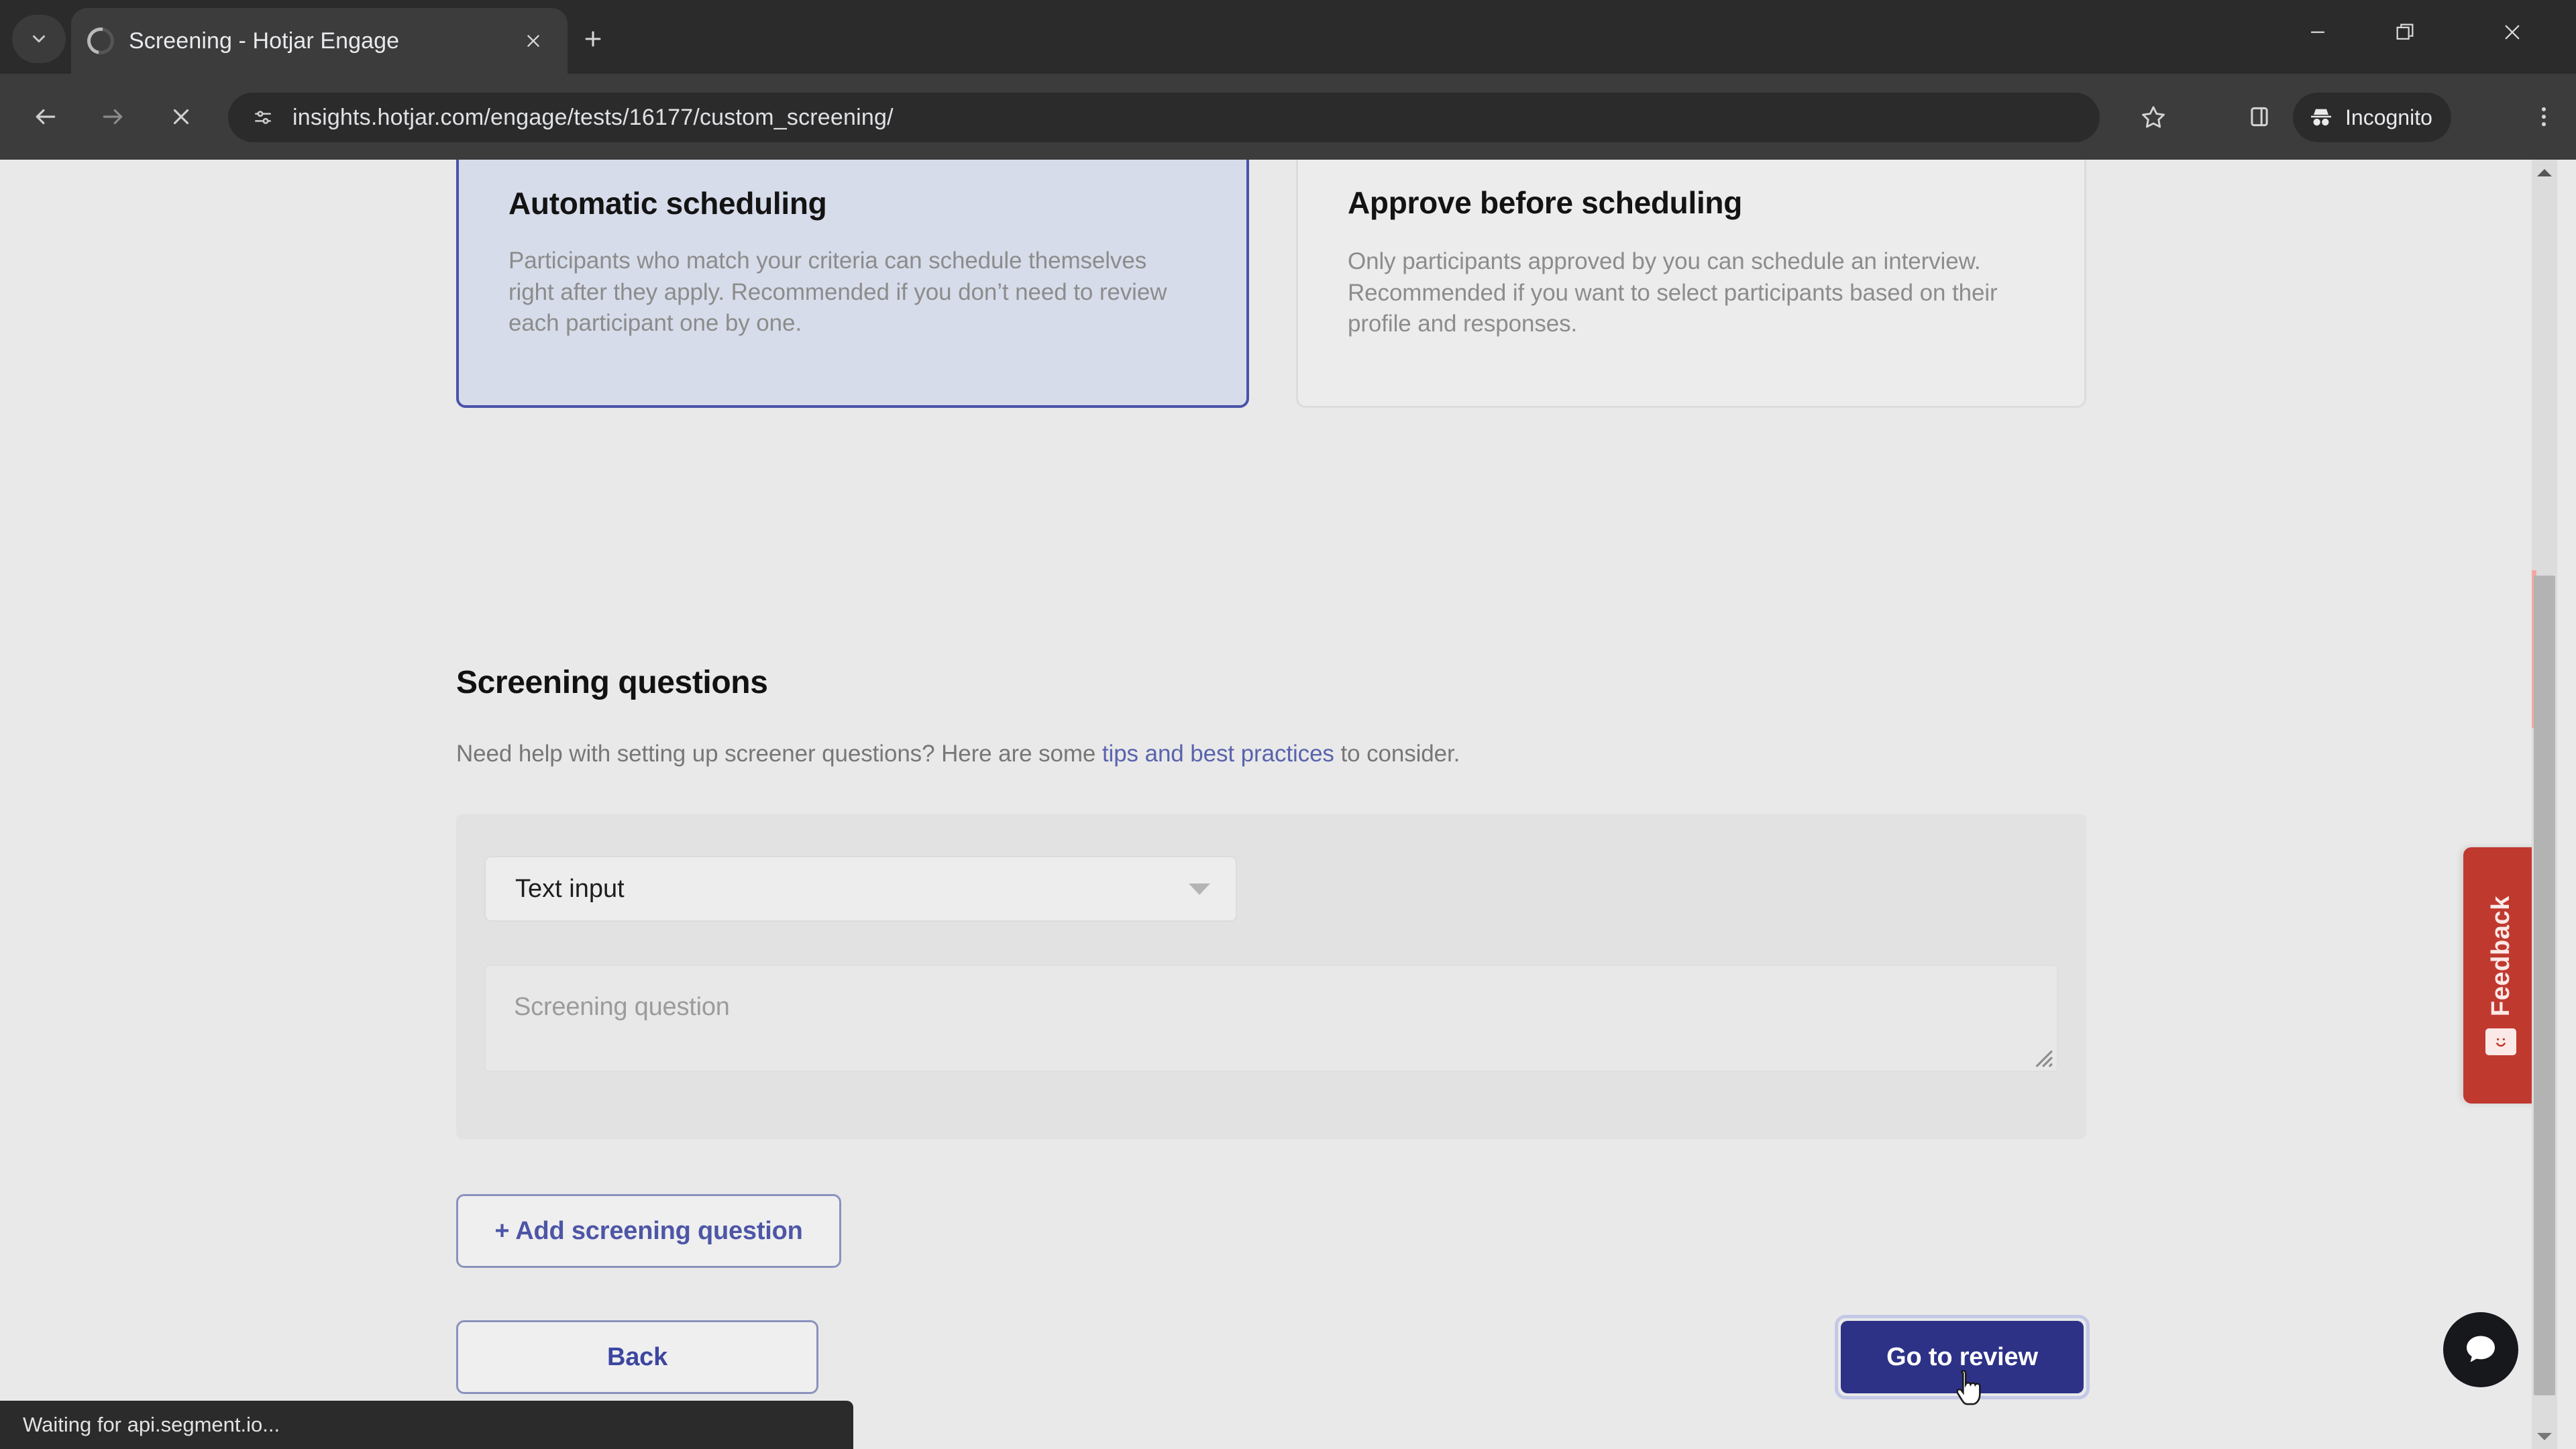 The image size is (2576, 1449). What do you see at coordinates (593, 38) in the screenshot?
I see `new-tab-button` at bounding box center [593, 38].